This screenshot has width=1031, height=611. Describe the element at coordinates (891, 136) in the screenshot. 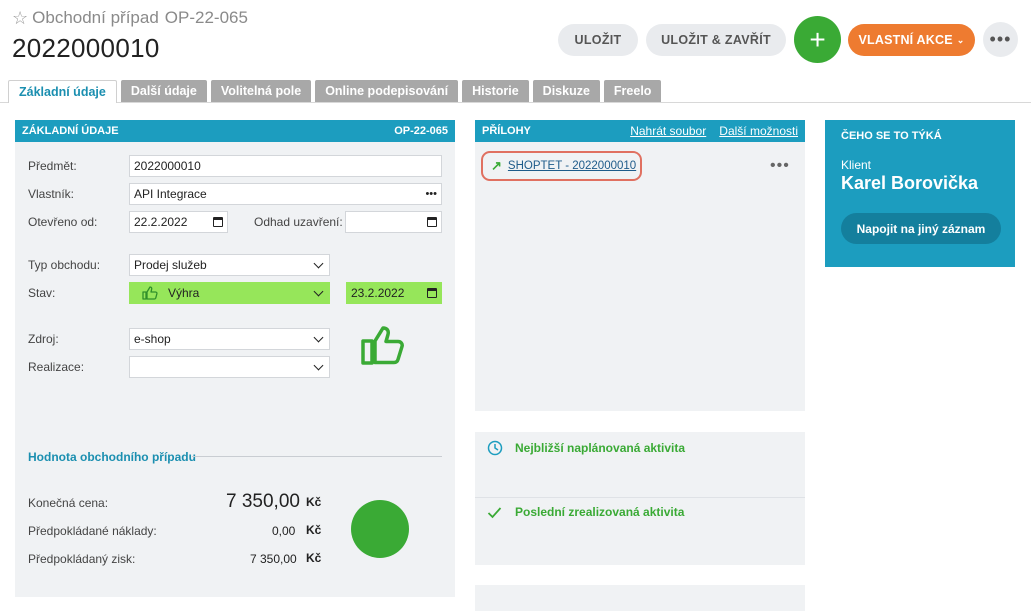

I see `related-title: ČEHO SE TO TÝKÁ` at that location.